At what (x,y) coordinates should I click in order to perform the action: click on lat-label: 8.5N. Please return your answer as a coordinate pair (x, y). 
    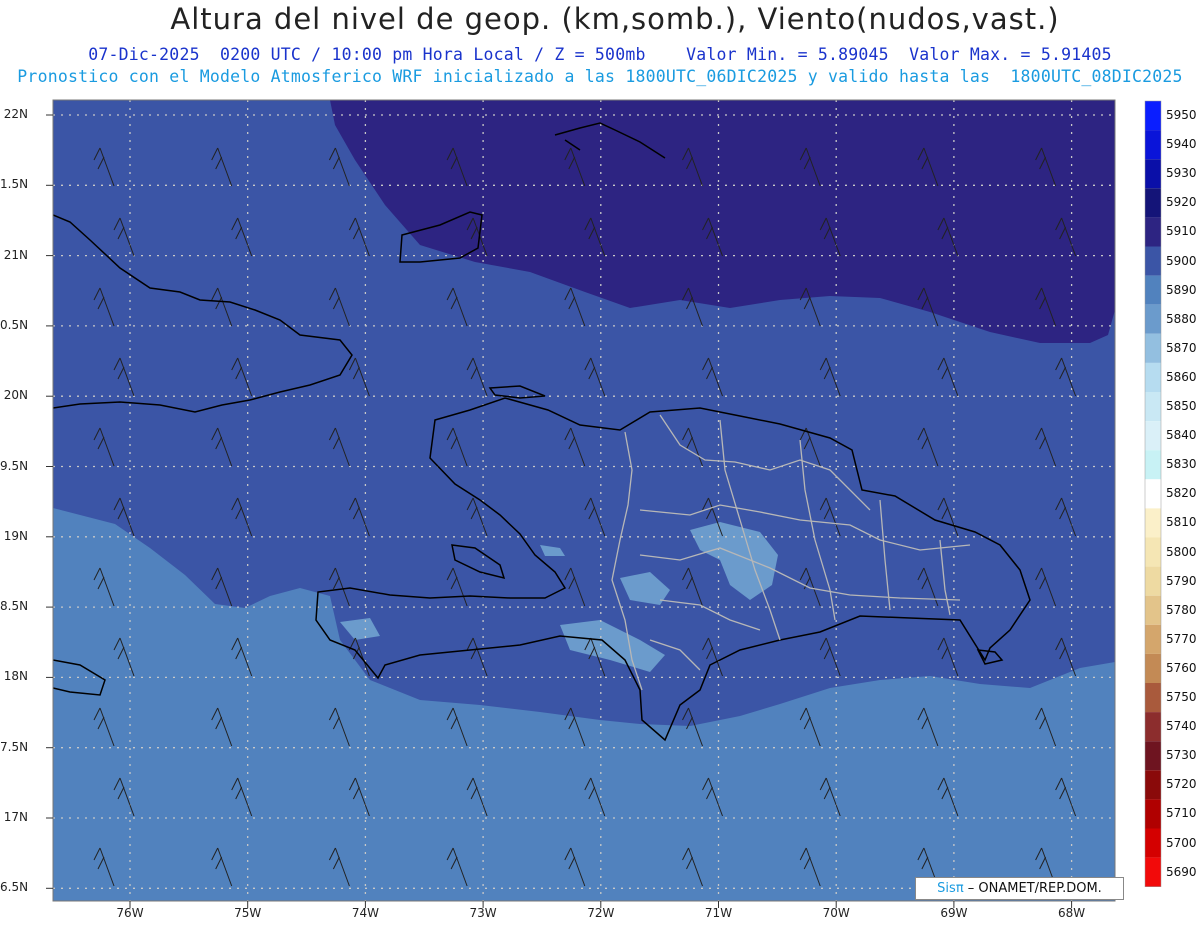
    Looking at the image, I should click on (14, 606).